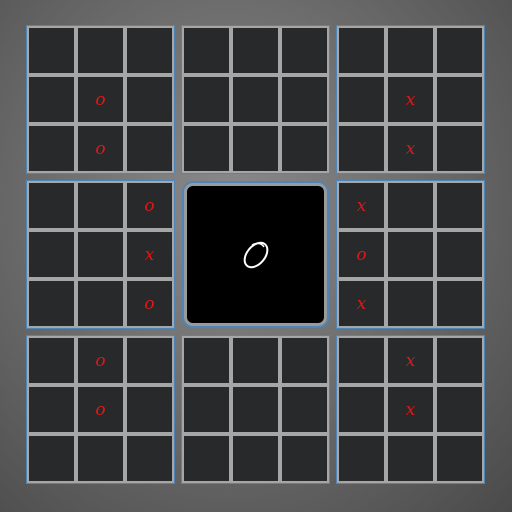  I want to click on block-top-center, so click(255, 99).